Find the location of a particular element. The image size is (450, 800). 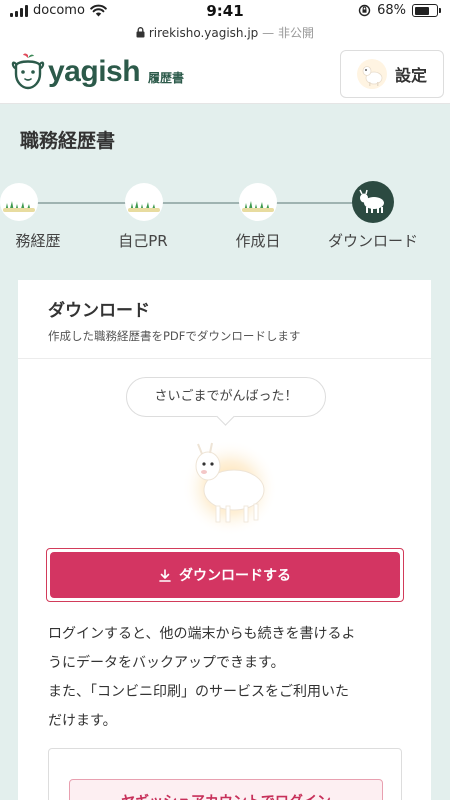

logo: yagish 履歴書 is located at coordinates (97, 71).